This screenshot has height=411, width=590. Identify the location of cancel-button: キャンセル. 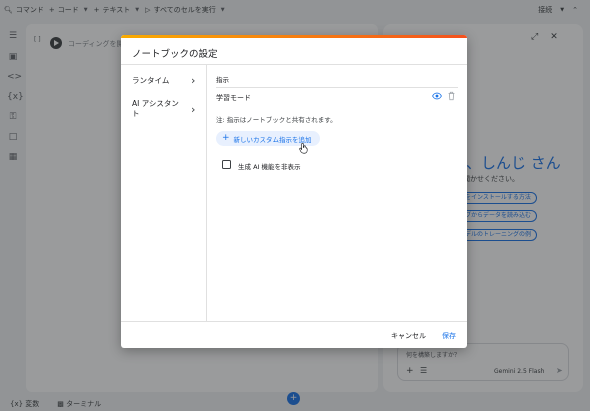
(408, 336).